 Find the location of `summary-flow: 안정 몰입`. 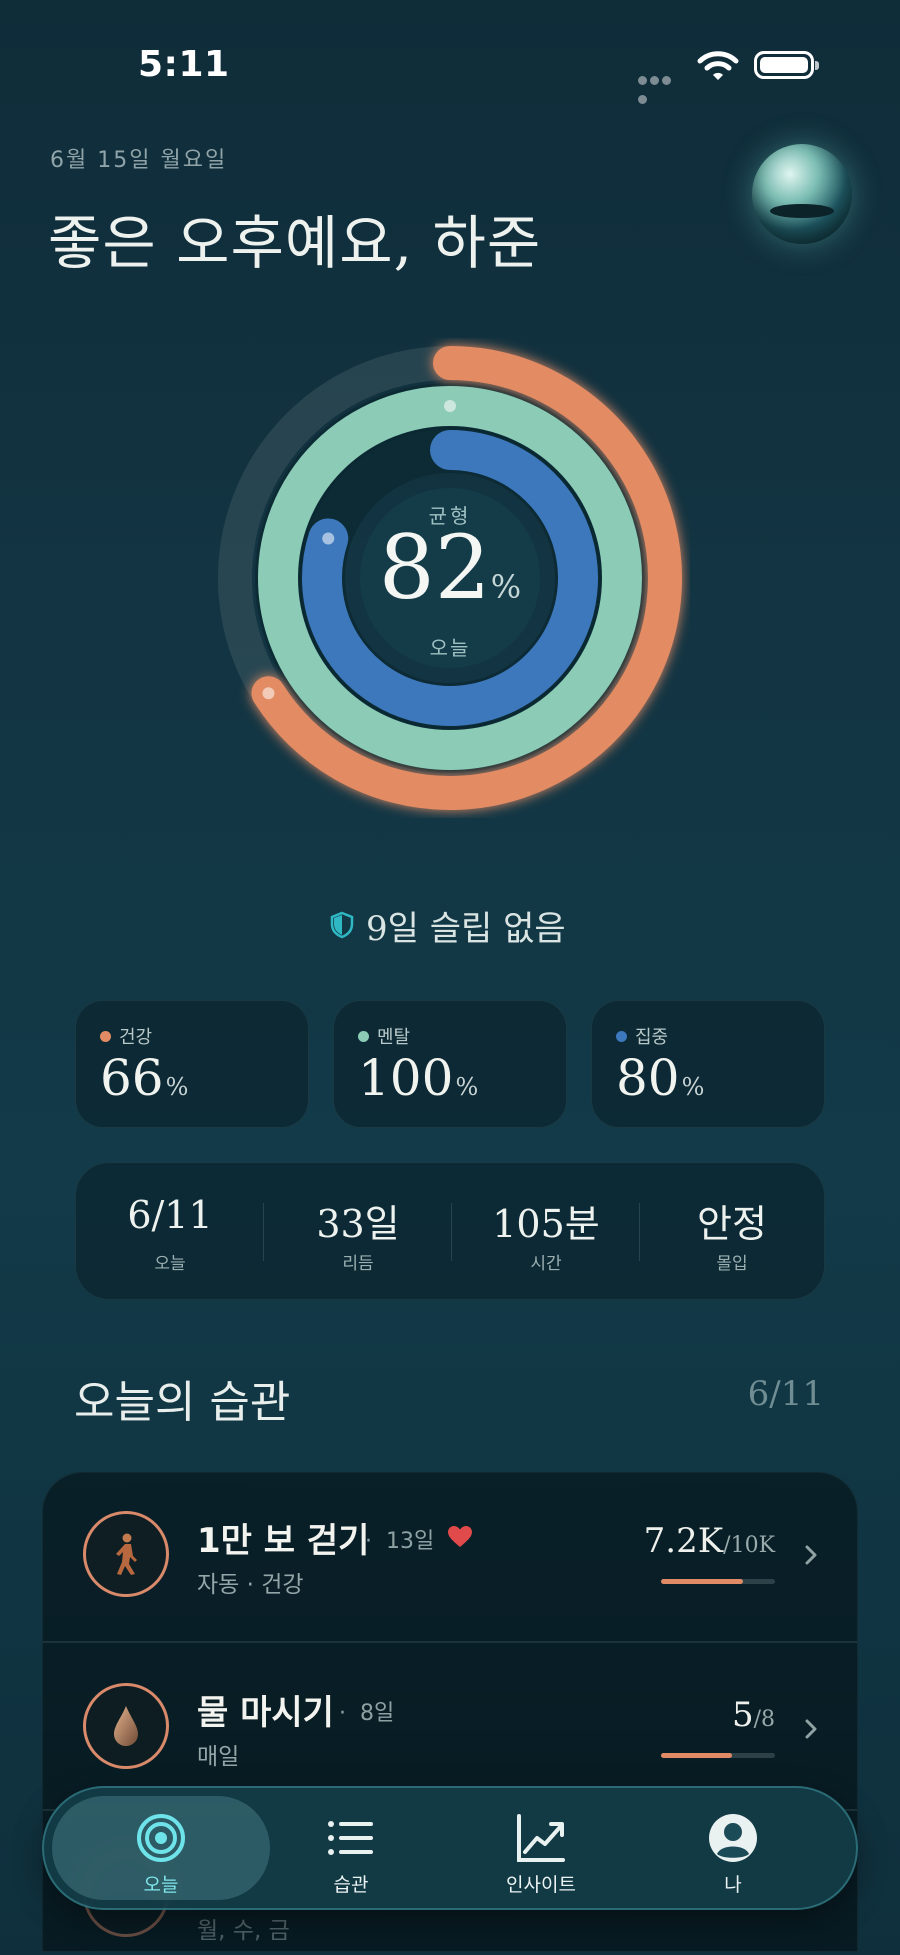

summary-flow: 안정 몰입 is located at coordinates (732, 1232).